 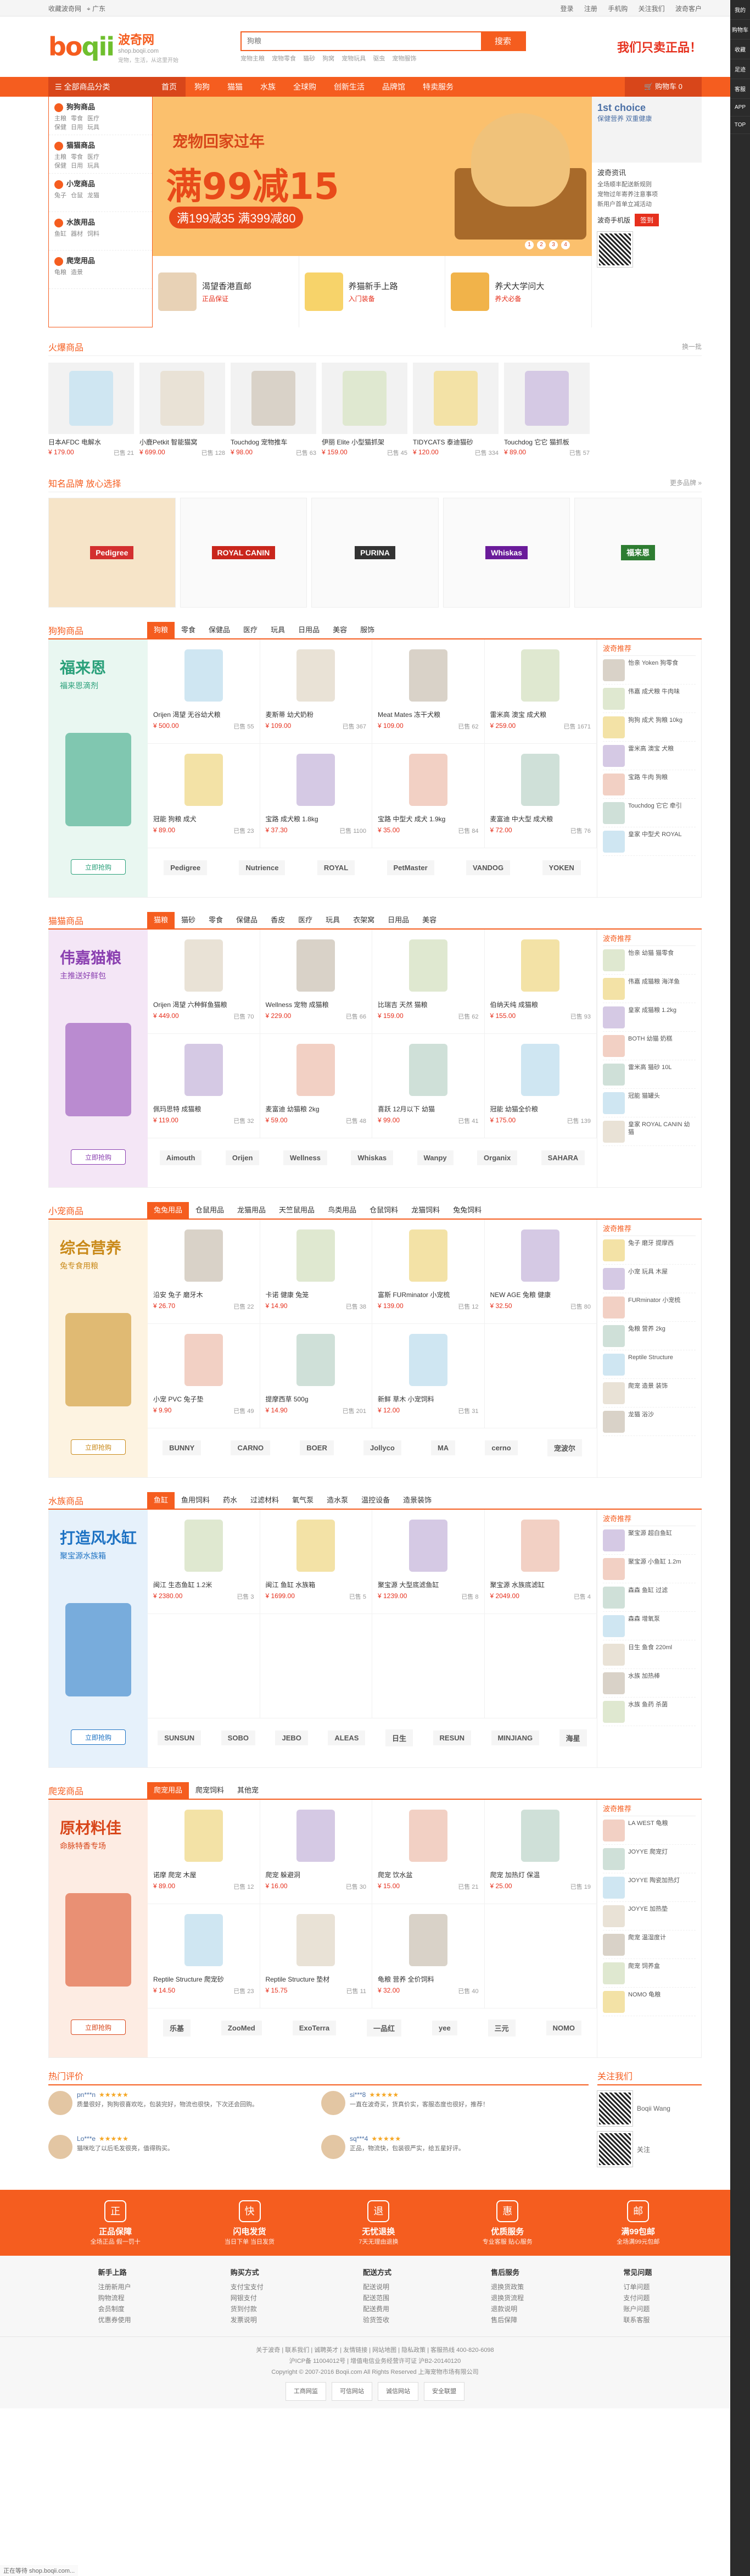 What do you see at coordinates (649, 1655) in the screenshot?
I see `recommend-item: 日生 鱼食 220ml` at bounding box center [649, 1655].